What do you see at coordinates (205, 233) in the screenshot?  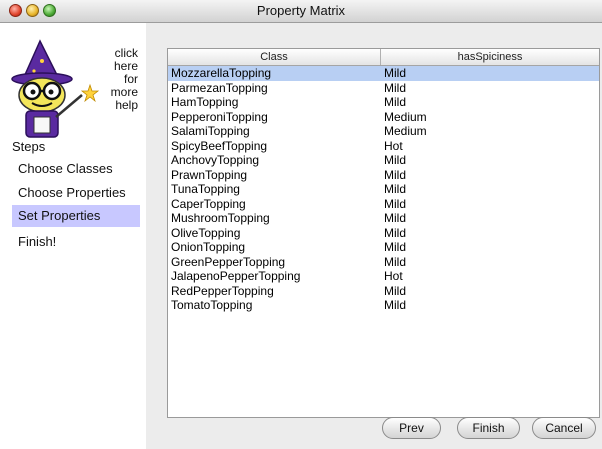 I see `class-cell: OliveTopping` at bounding box center [205, 233].